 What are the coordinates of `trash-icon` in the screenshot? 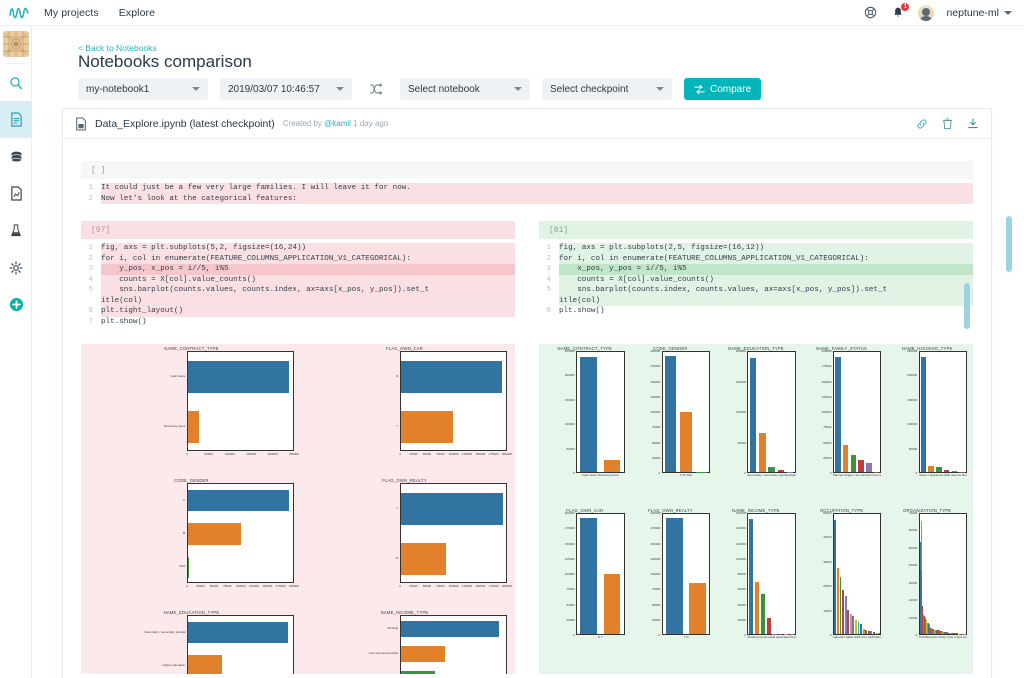 It's located at (947, 123).